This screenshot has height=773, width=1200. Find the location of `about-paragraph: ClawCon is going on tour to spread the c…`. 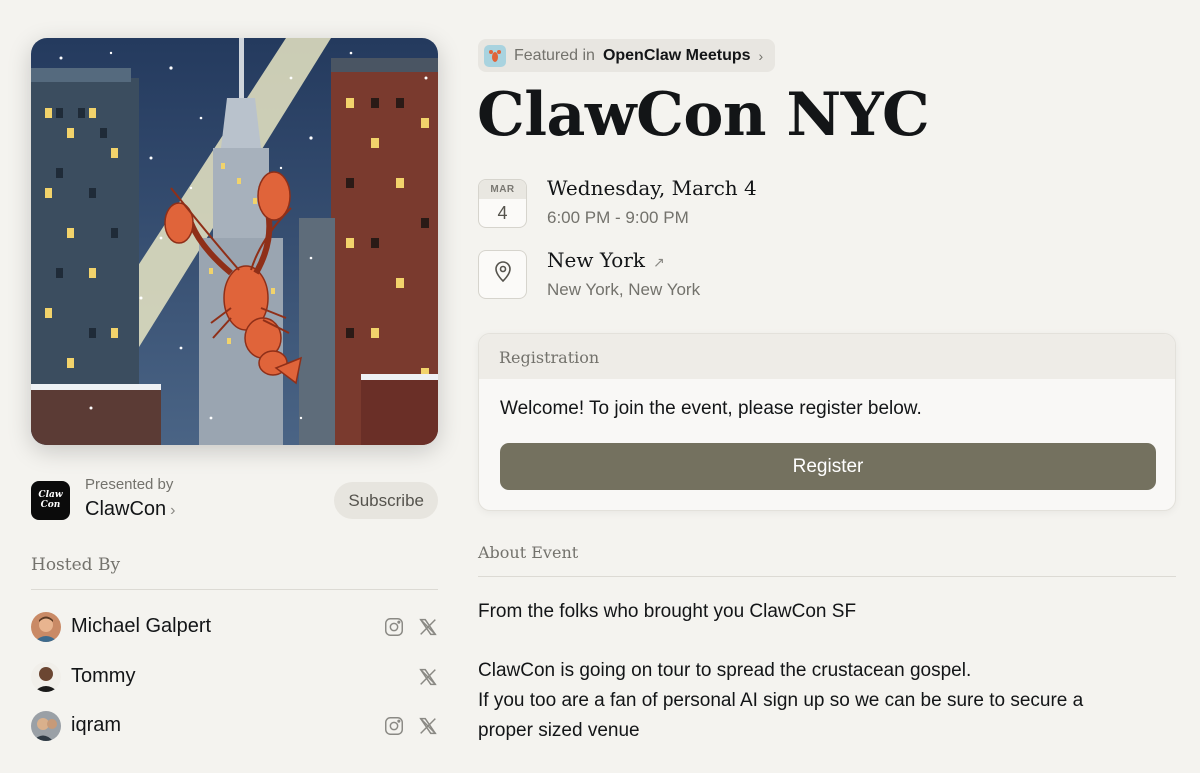

about-paragraph: ClawCon is going on tour to spread the c… is located at coordinates (725, 670).